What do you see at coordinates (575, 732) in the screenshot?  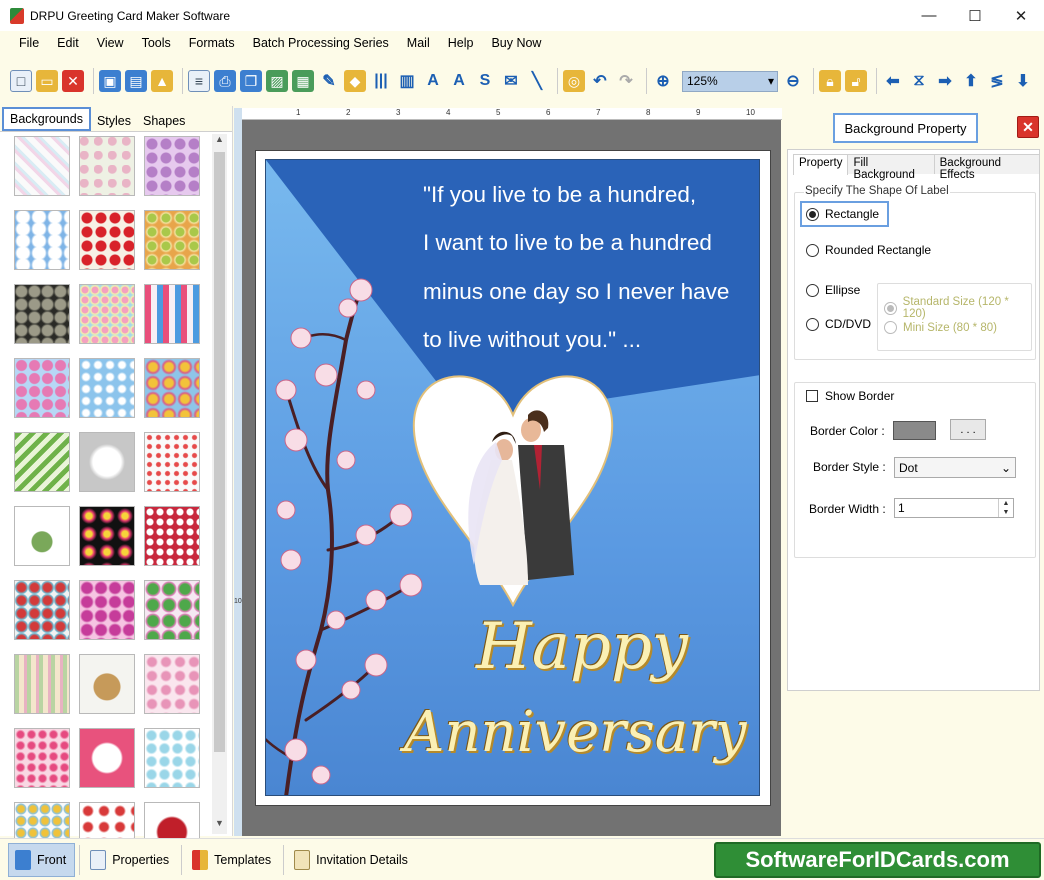 I see `heading-anniversary: Anniversary` at bounding box center [575, 732].